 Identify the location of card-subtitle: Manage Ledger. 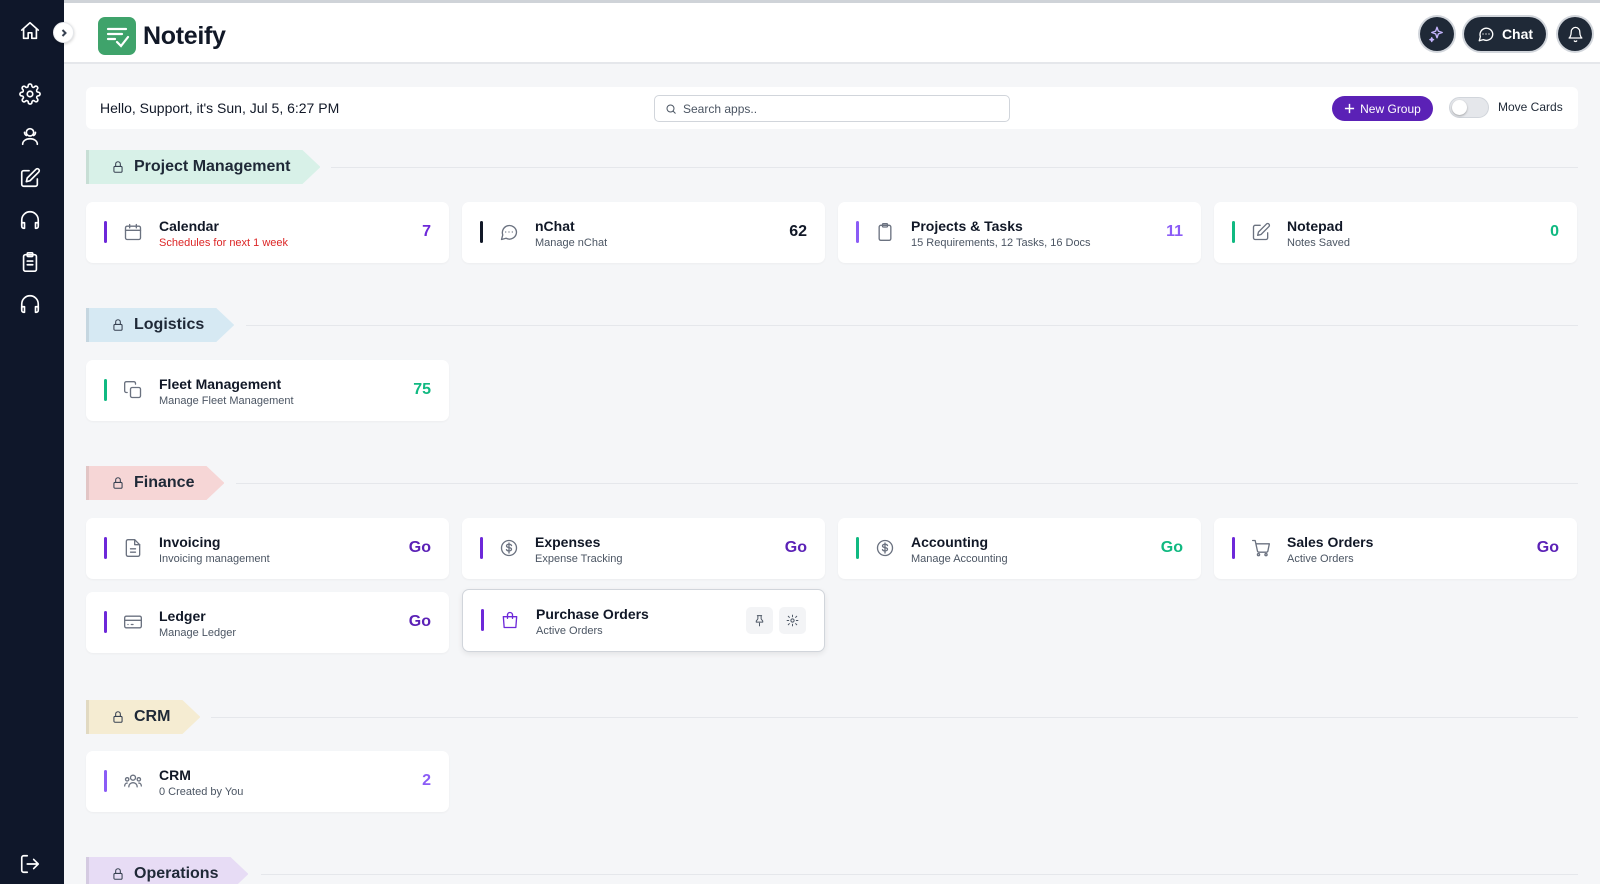
(198, 633).